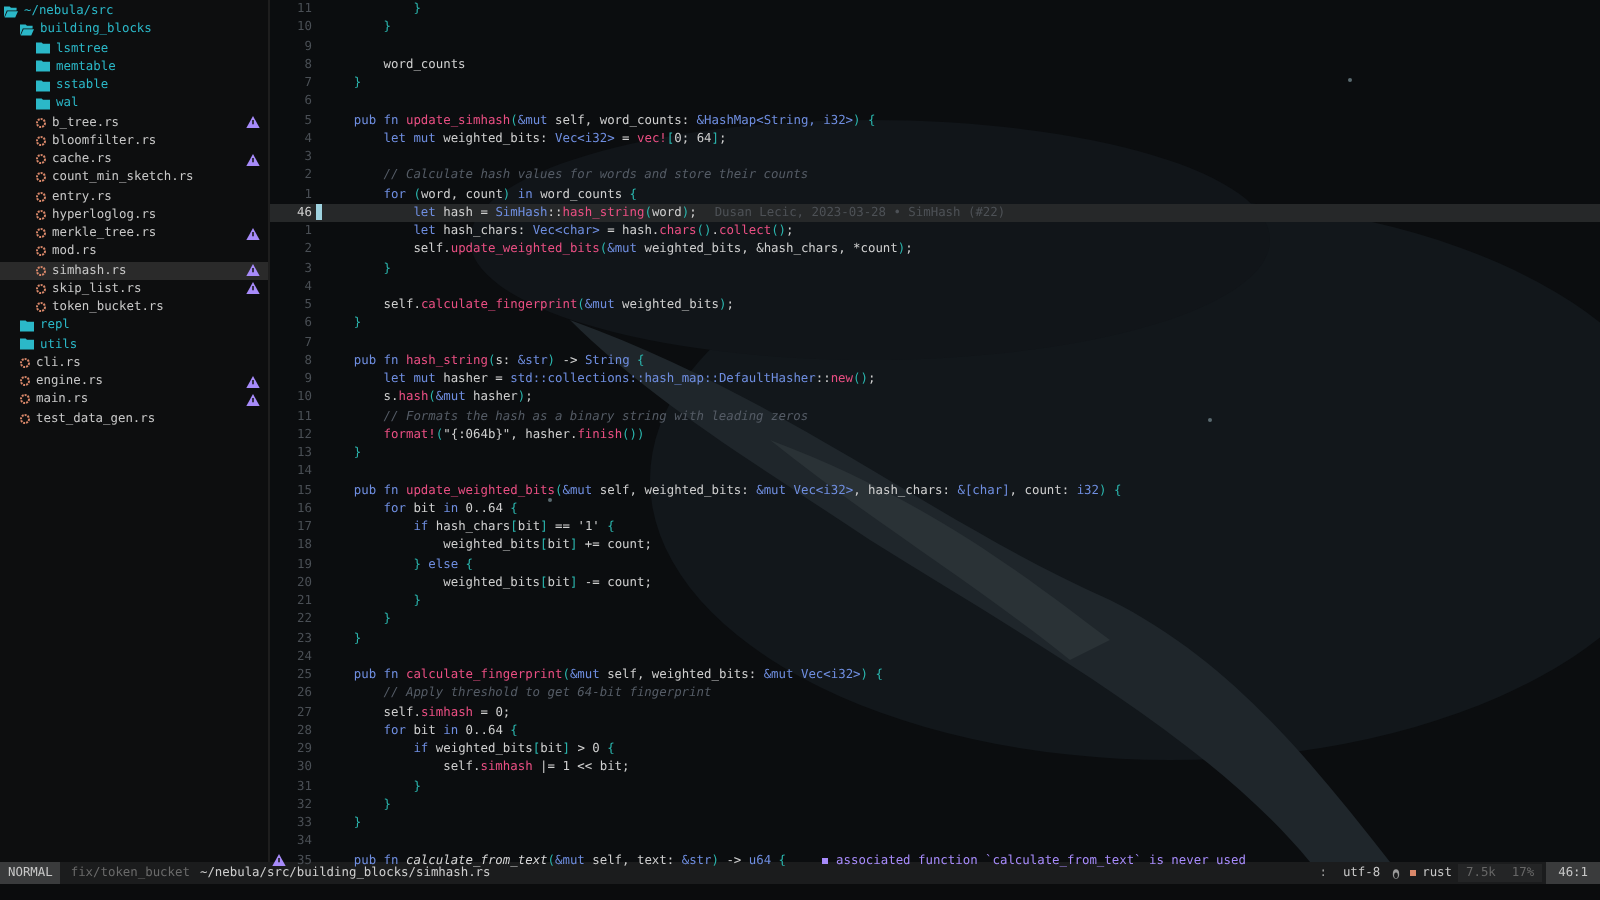 The image size is (1600, 900). What do you see at coordinates (1396, 873) in the screenshot?
I see `penguin-icon` at bounding box center [1396, 873].